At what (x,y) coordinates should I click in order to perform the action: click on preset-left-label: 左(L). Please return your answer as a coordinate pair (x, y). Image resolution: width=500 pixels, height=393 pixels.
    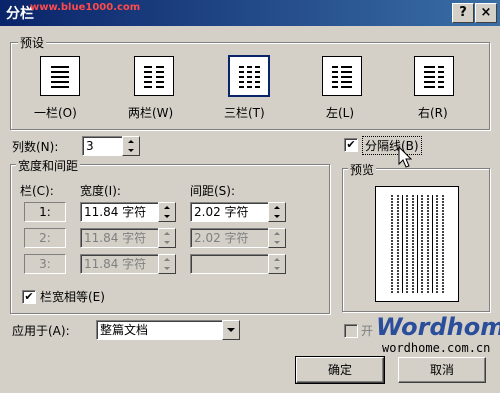
    Looking at the image, I should click on (340, 113).